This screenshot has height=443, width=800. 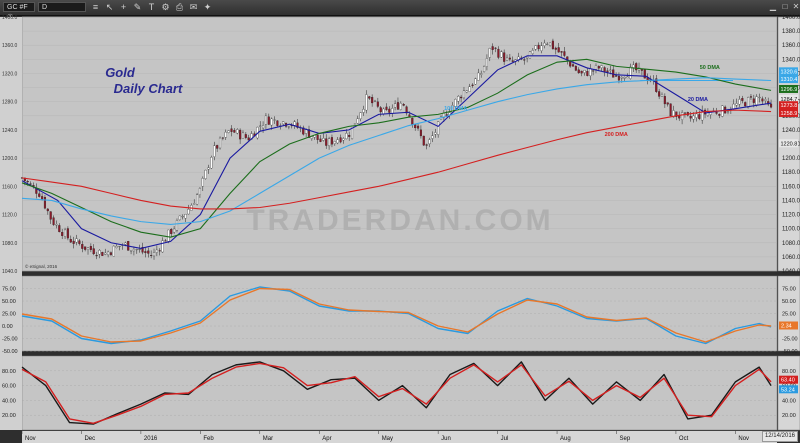 What do you see at coordinates (10, 159) in the screenshot?
I see `left-price-tick-label: 1200.0` at bounding box center [10, 159].